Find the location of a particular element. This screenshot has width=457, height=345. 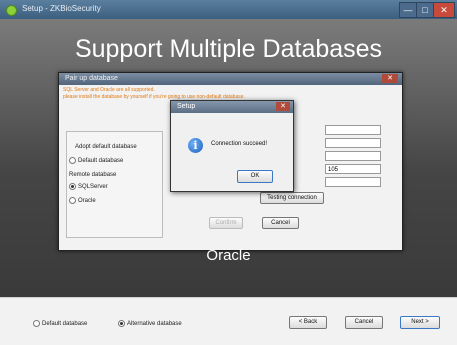

message-title-bar: Setup ✕ is located at coordinates (232, 107).